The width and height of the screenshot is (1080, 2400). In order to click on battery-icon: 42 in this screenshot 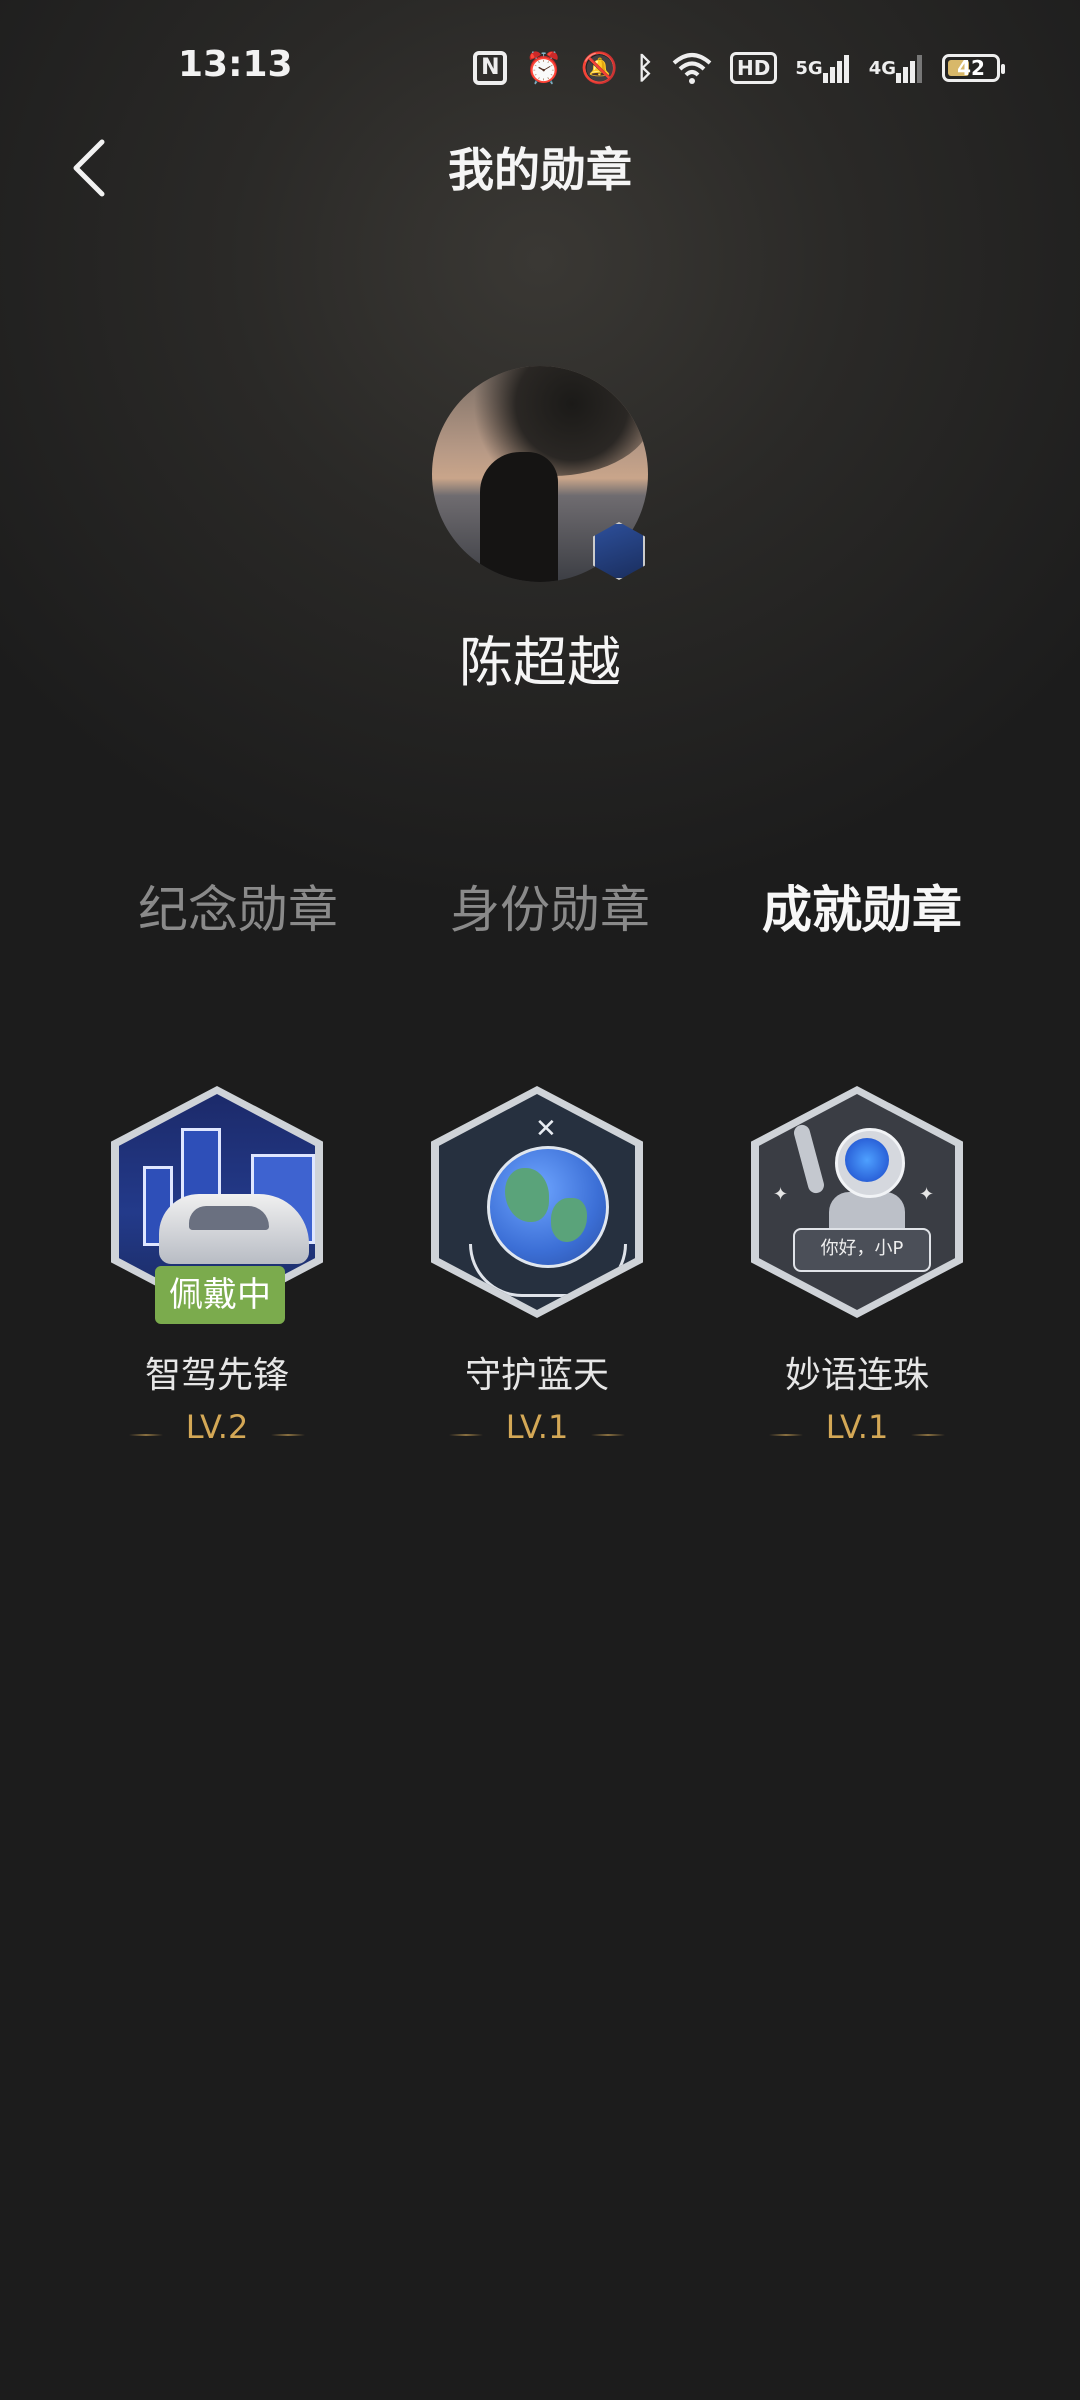, I will do `click(973, 68)`.